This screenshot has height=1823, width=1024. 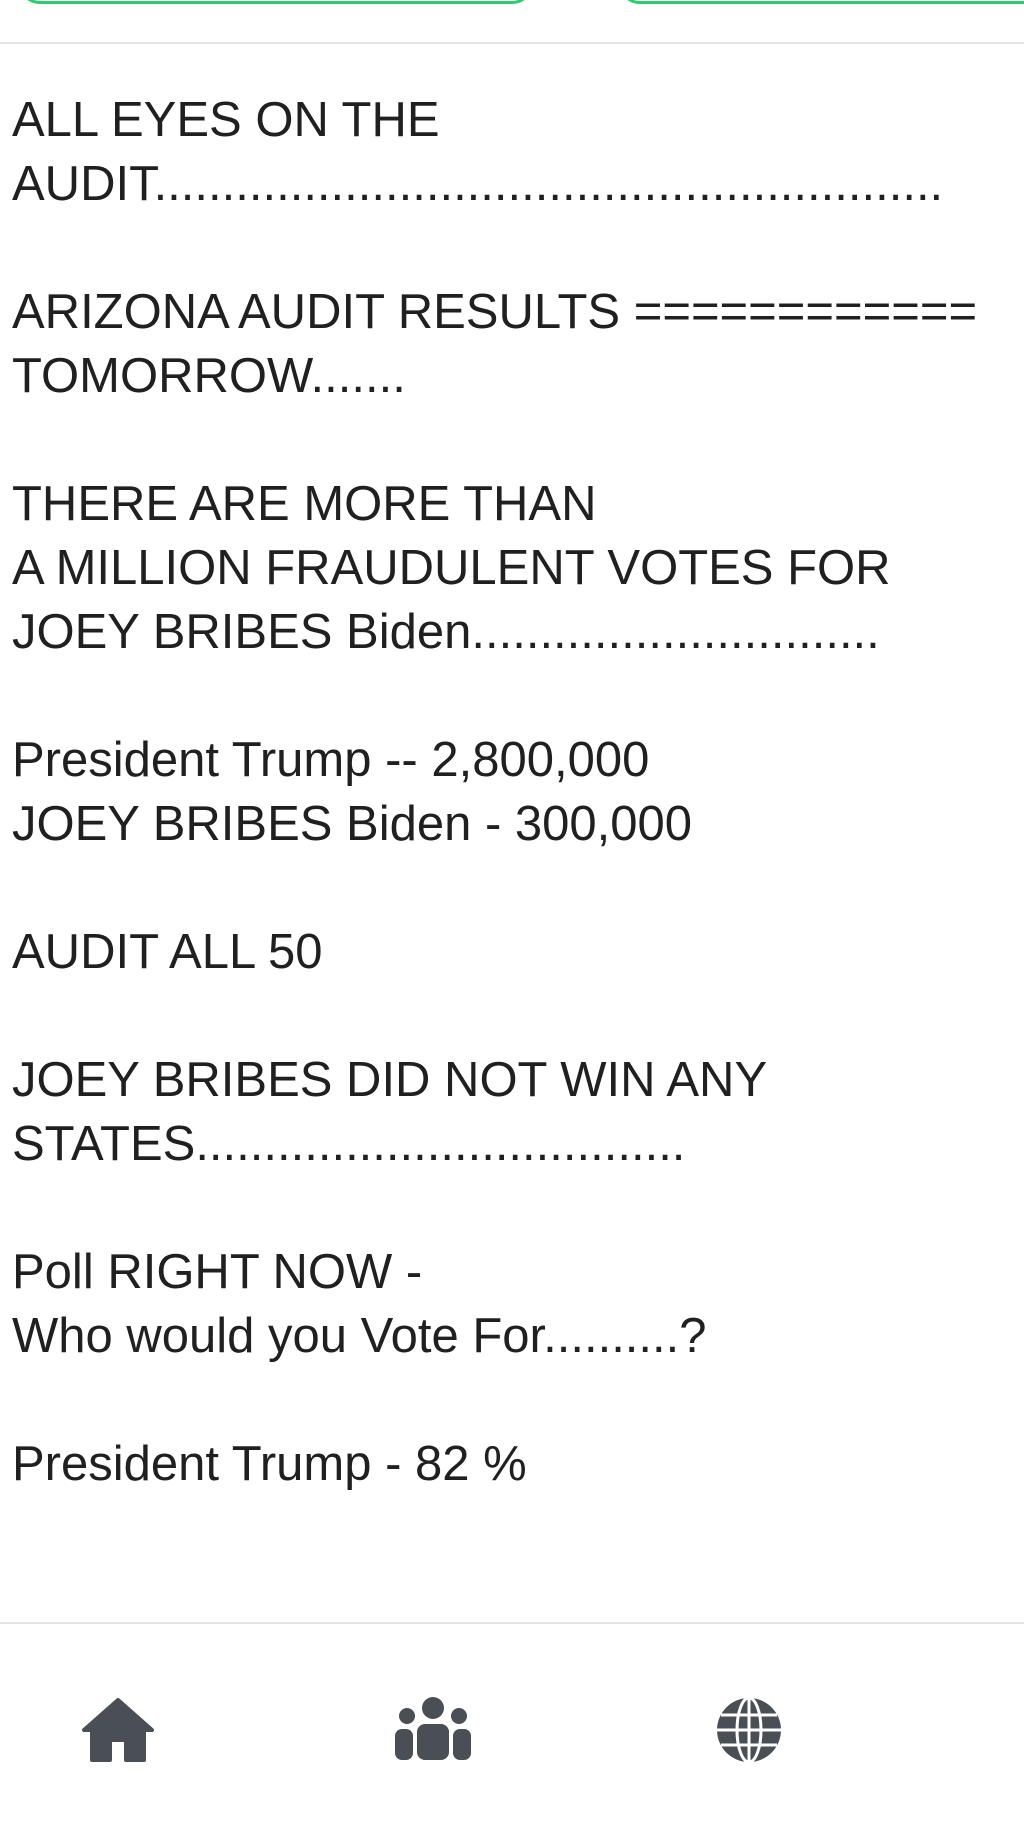 I want to click on post-line: ALL EYES ON THE, so click(x=226, y=120).